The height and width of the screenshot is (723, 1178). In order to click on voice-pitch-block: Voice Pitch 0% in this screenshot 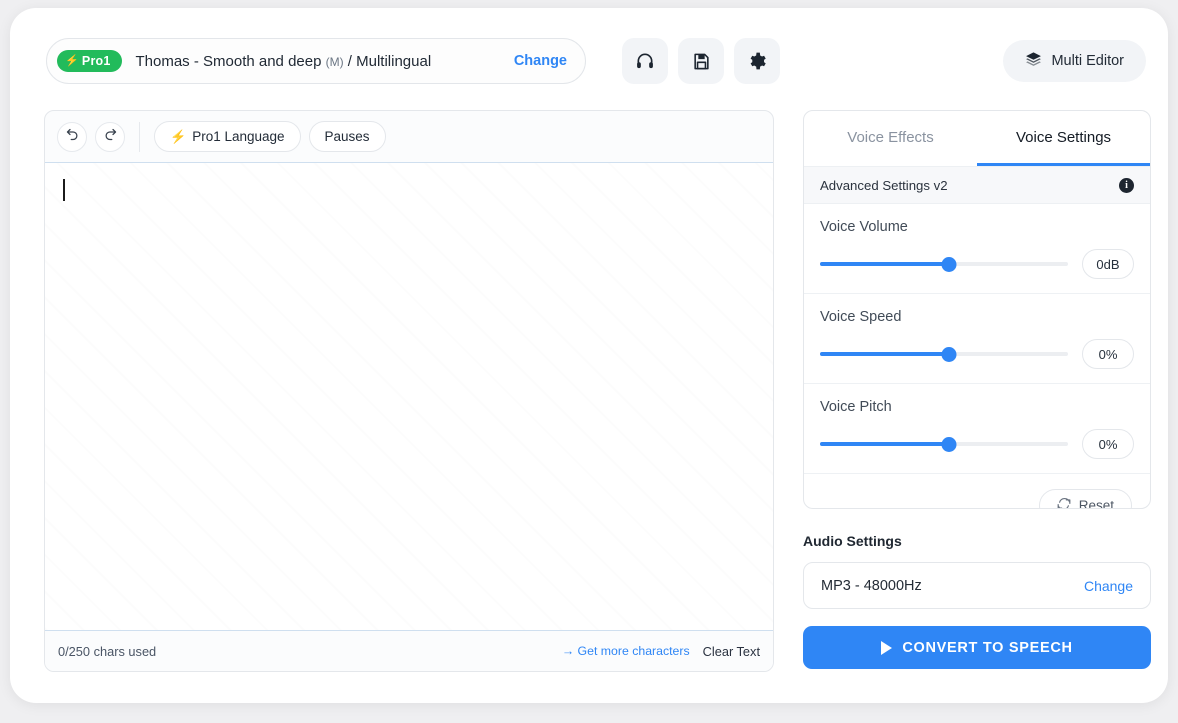, I will do `click(977, 429)`.